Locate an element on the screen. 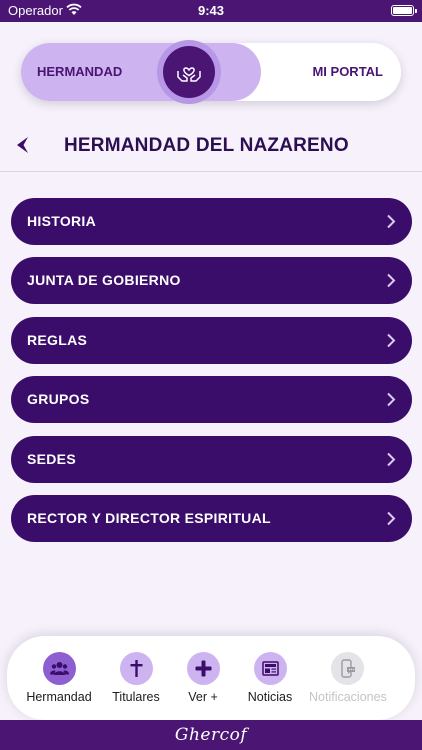  back-arrow-icon is located at coordinates (23, 145).